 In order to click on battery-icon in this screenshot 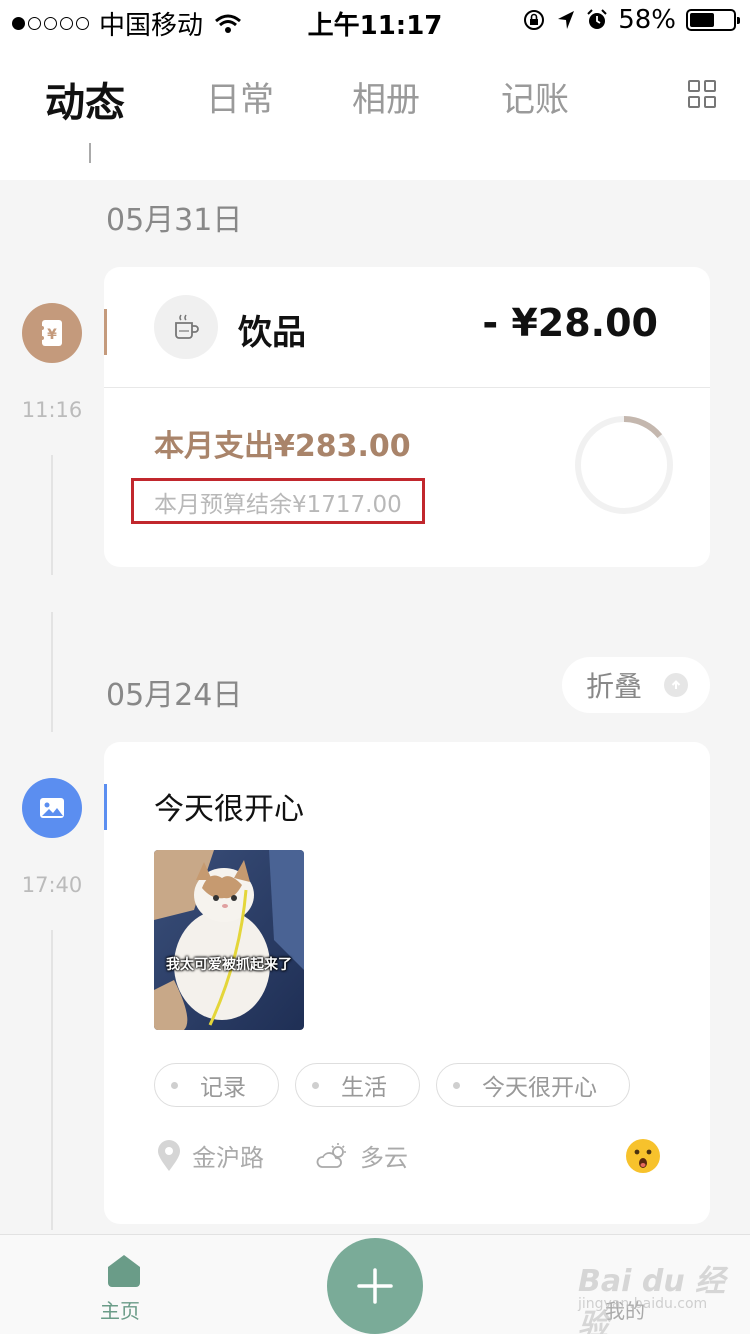, I will do `click(713, 20)`.